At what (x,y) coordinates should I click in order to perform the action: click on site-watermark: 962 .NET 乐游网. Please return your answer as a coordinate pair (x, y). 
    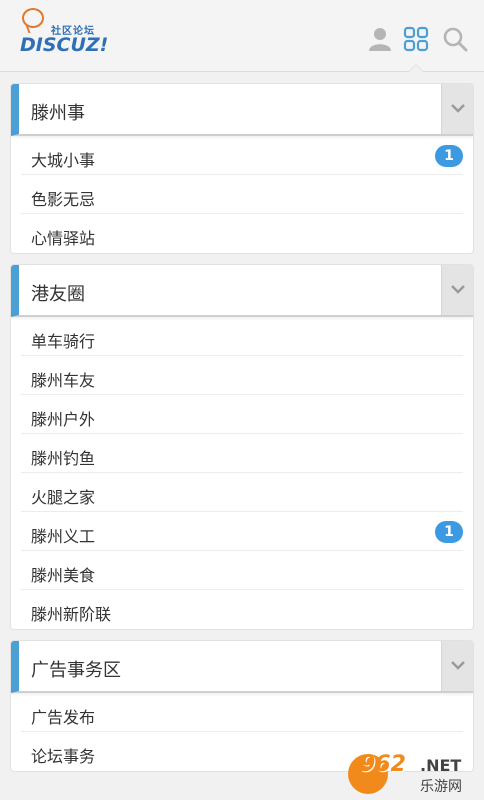
    Looking at the image, I should click on (413, 774).